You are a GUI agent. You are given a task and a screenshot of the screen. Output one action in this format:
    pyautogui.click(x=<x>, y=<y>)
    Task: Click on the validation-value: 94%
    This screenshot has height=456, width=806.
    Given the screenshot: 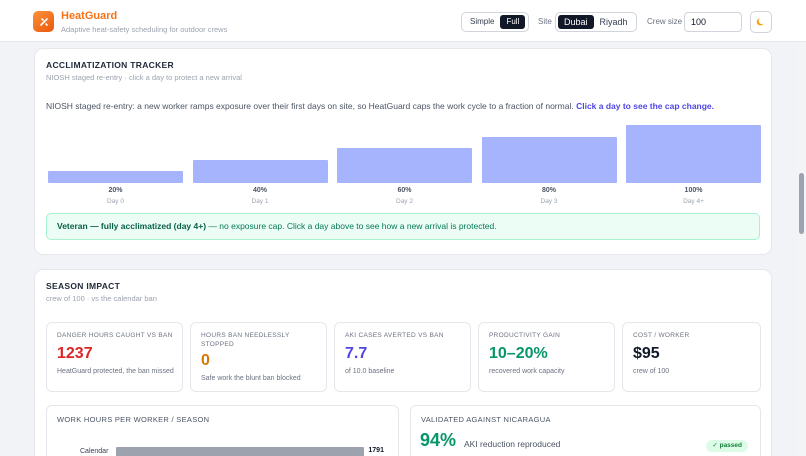 What is the action you would take?
    pyautogui.click(x=438, y=440)
    